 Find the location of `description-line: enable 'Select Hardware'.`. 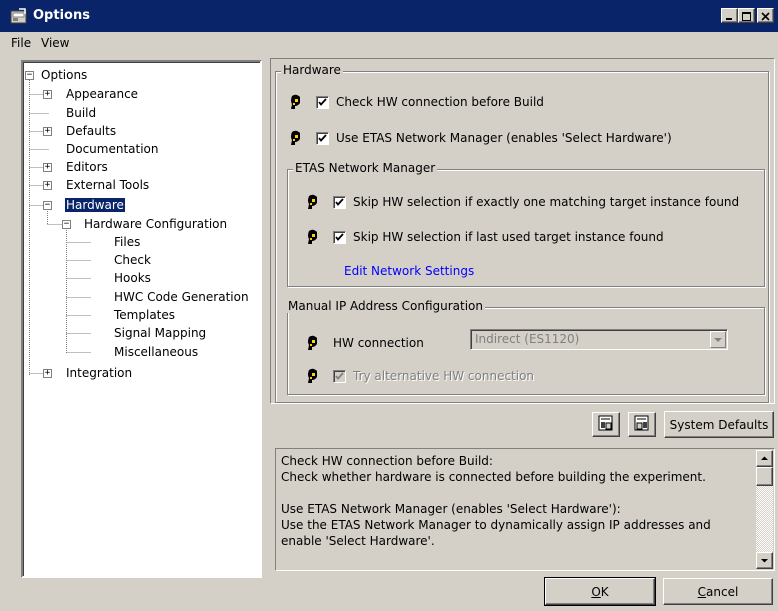

description-line: enable 'Select Hardware'. is located at coordinates (358, 541).